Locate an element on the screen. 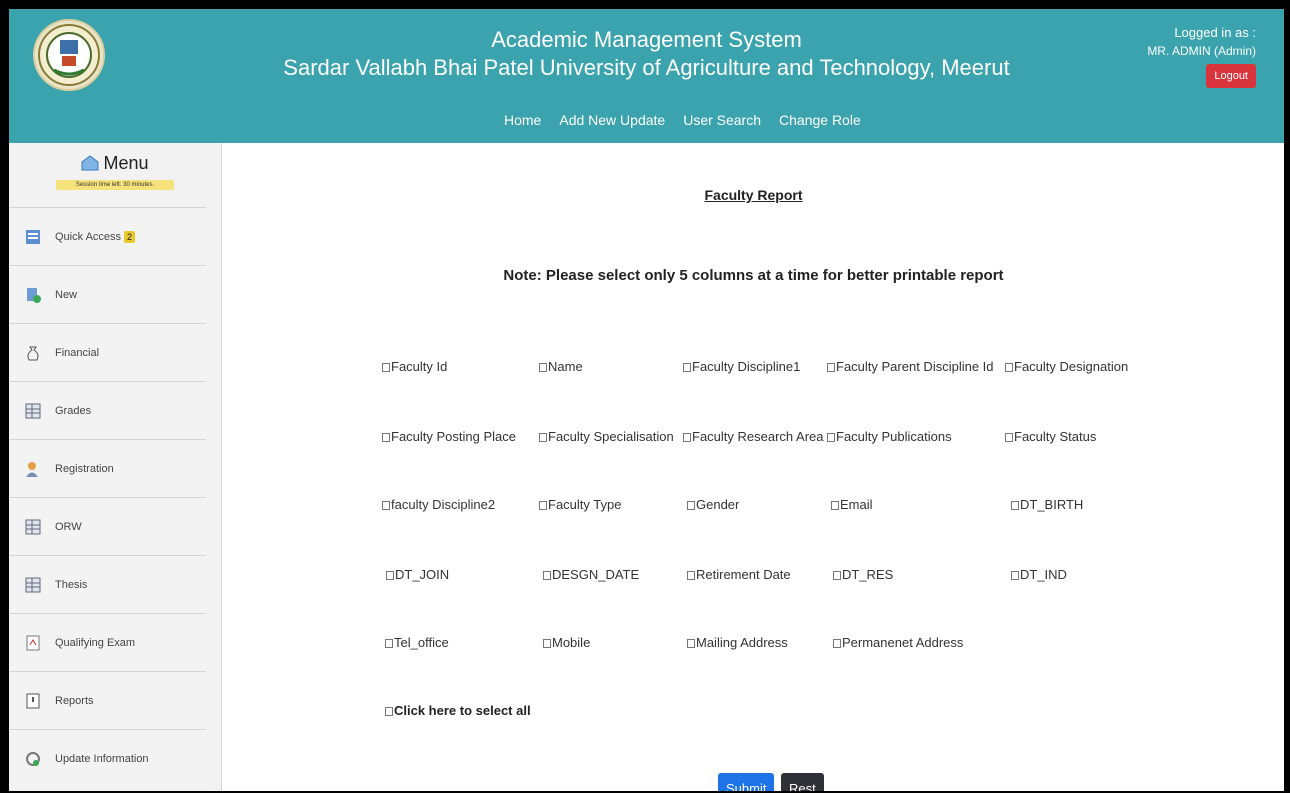 The width and height of the screenshot is (1290, 793). column-checkbox: Retirement Date is located at coordinates (739, 574).